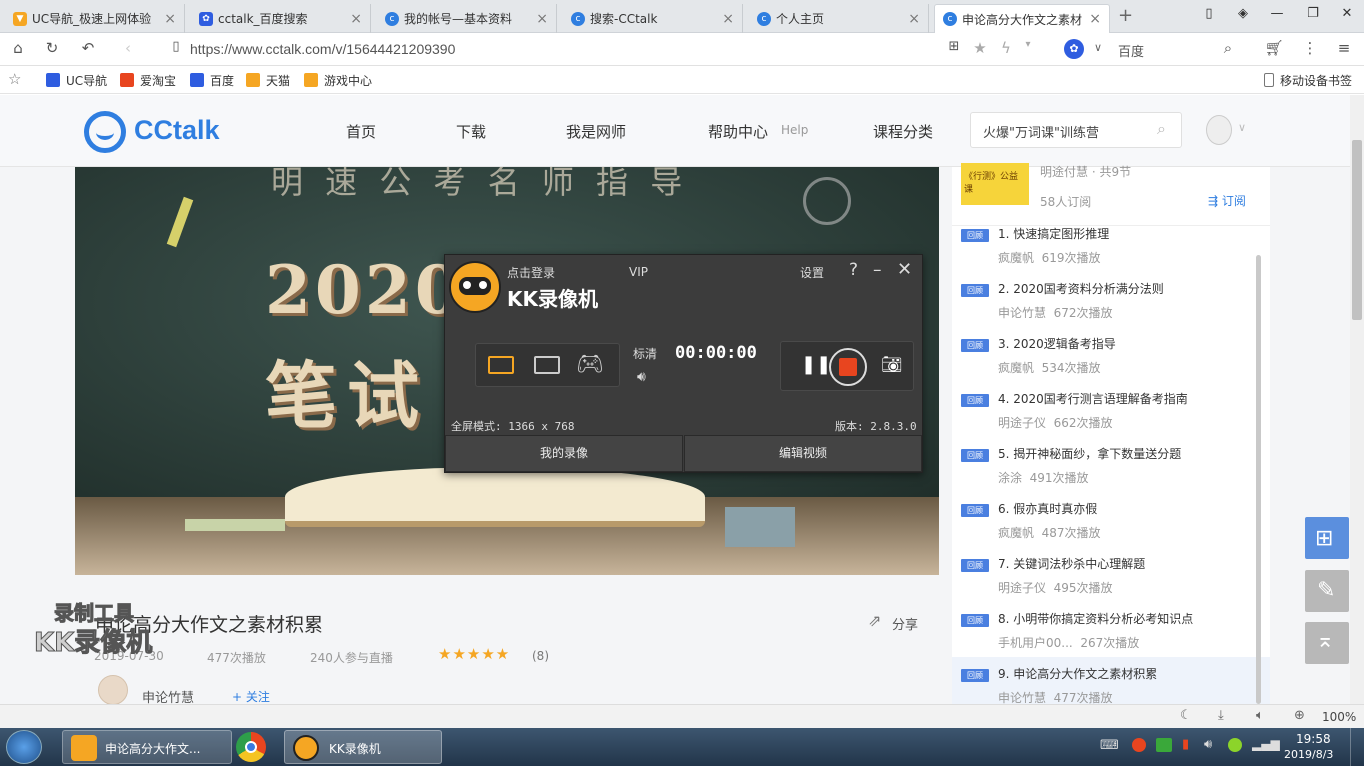  What do you see at coordinates (1185, 744) in the screenshot?
I see `tray-alert-icon: ▮` at bounding box center [1185, 744].